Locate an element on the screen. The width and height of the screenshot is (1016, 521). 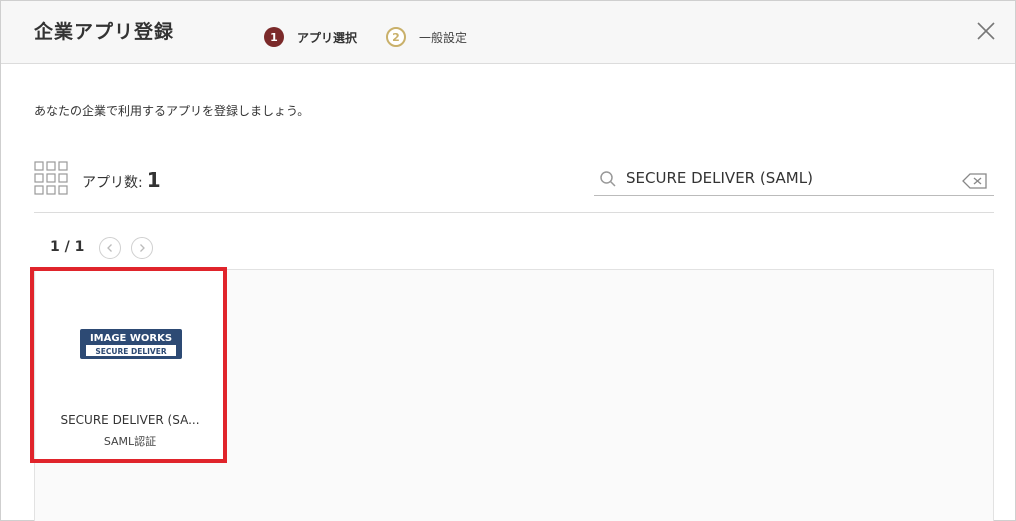
step-general-settings: 2 一般設定 is located at coordinates (426, 37).